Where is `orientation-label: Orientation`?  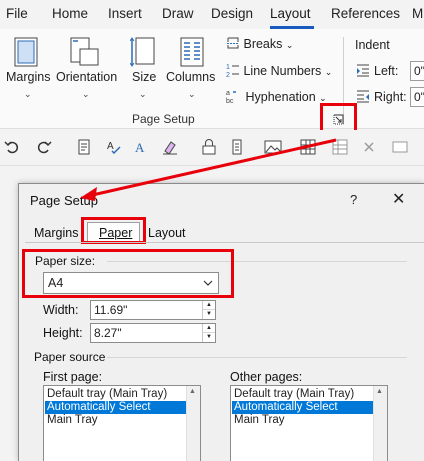
orientation-label: Orientation is located at coordinates (87, 77).